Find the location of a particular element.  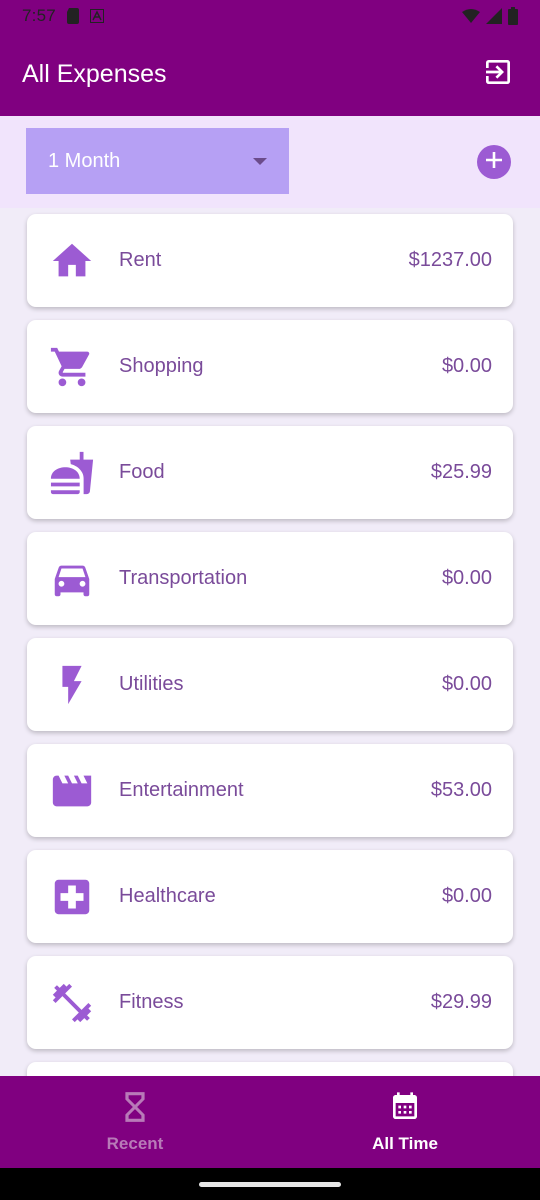

fastfood-icon is located at coordinates (72, 473).